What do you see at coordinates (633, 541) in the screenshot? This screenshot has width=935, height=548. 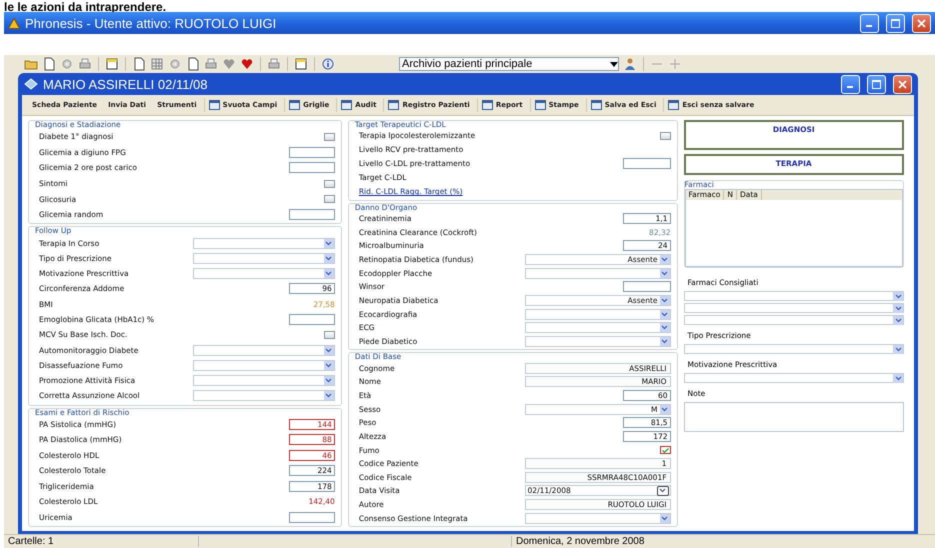 I see `status-text: Domenica, 2 novembre 2008` at bounding box center [633, 541].